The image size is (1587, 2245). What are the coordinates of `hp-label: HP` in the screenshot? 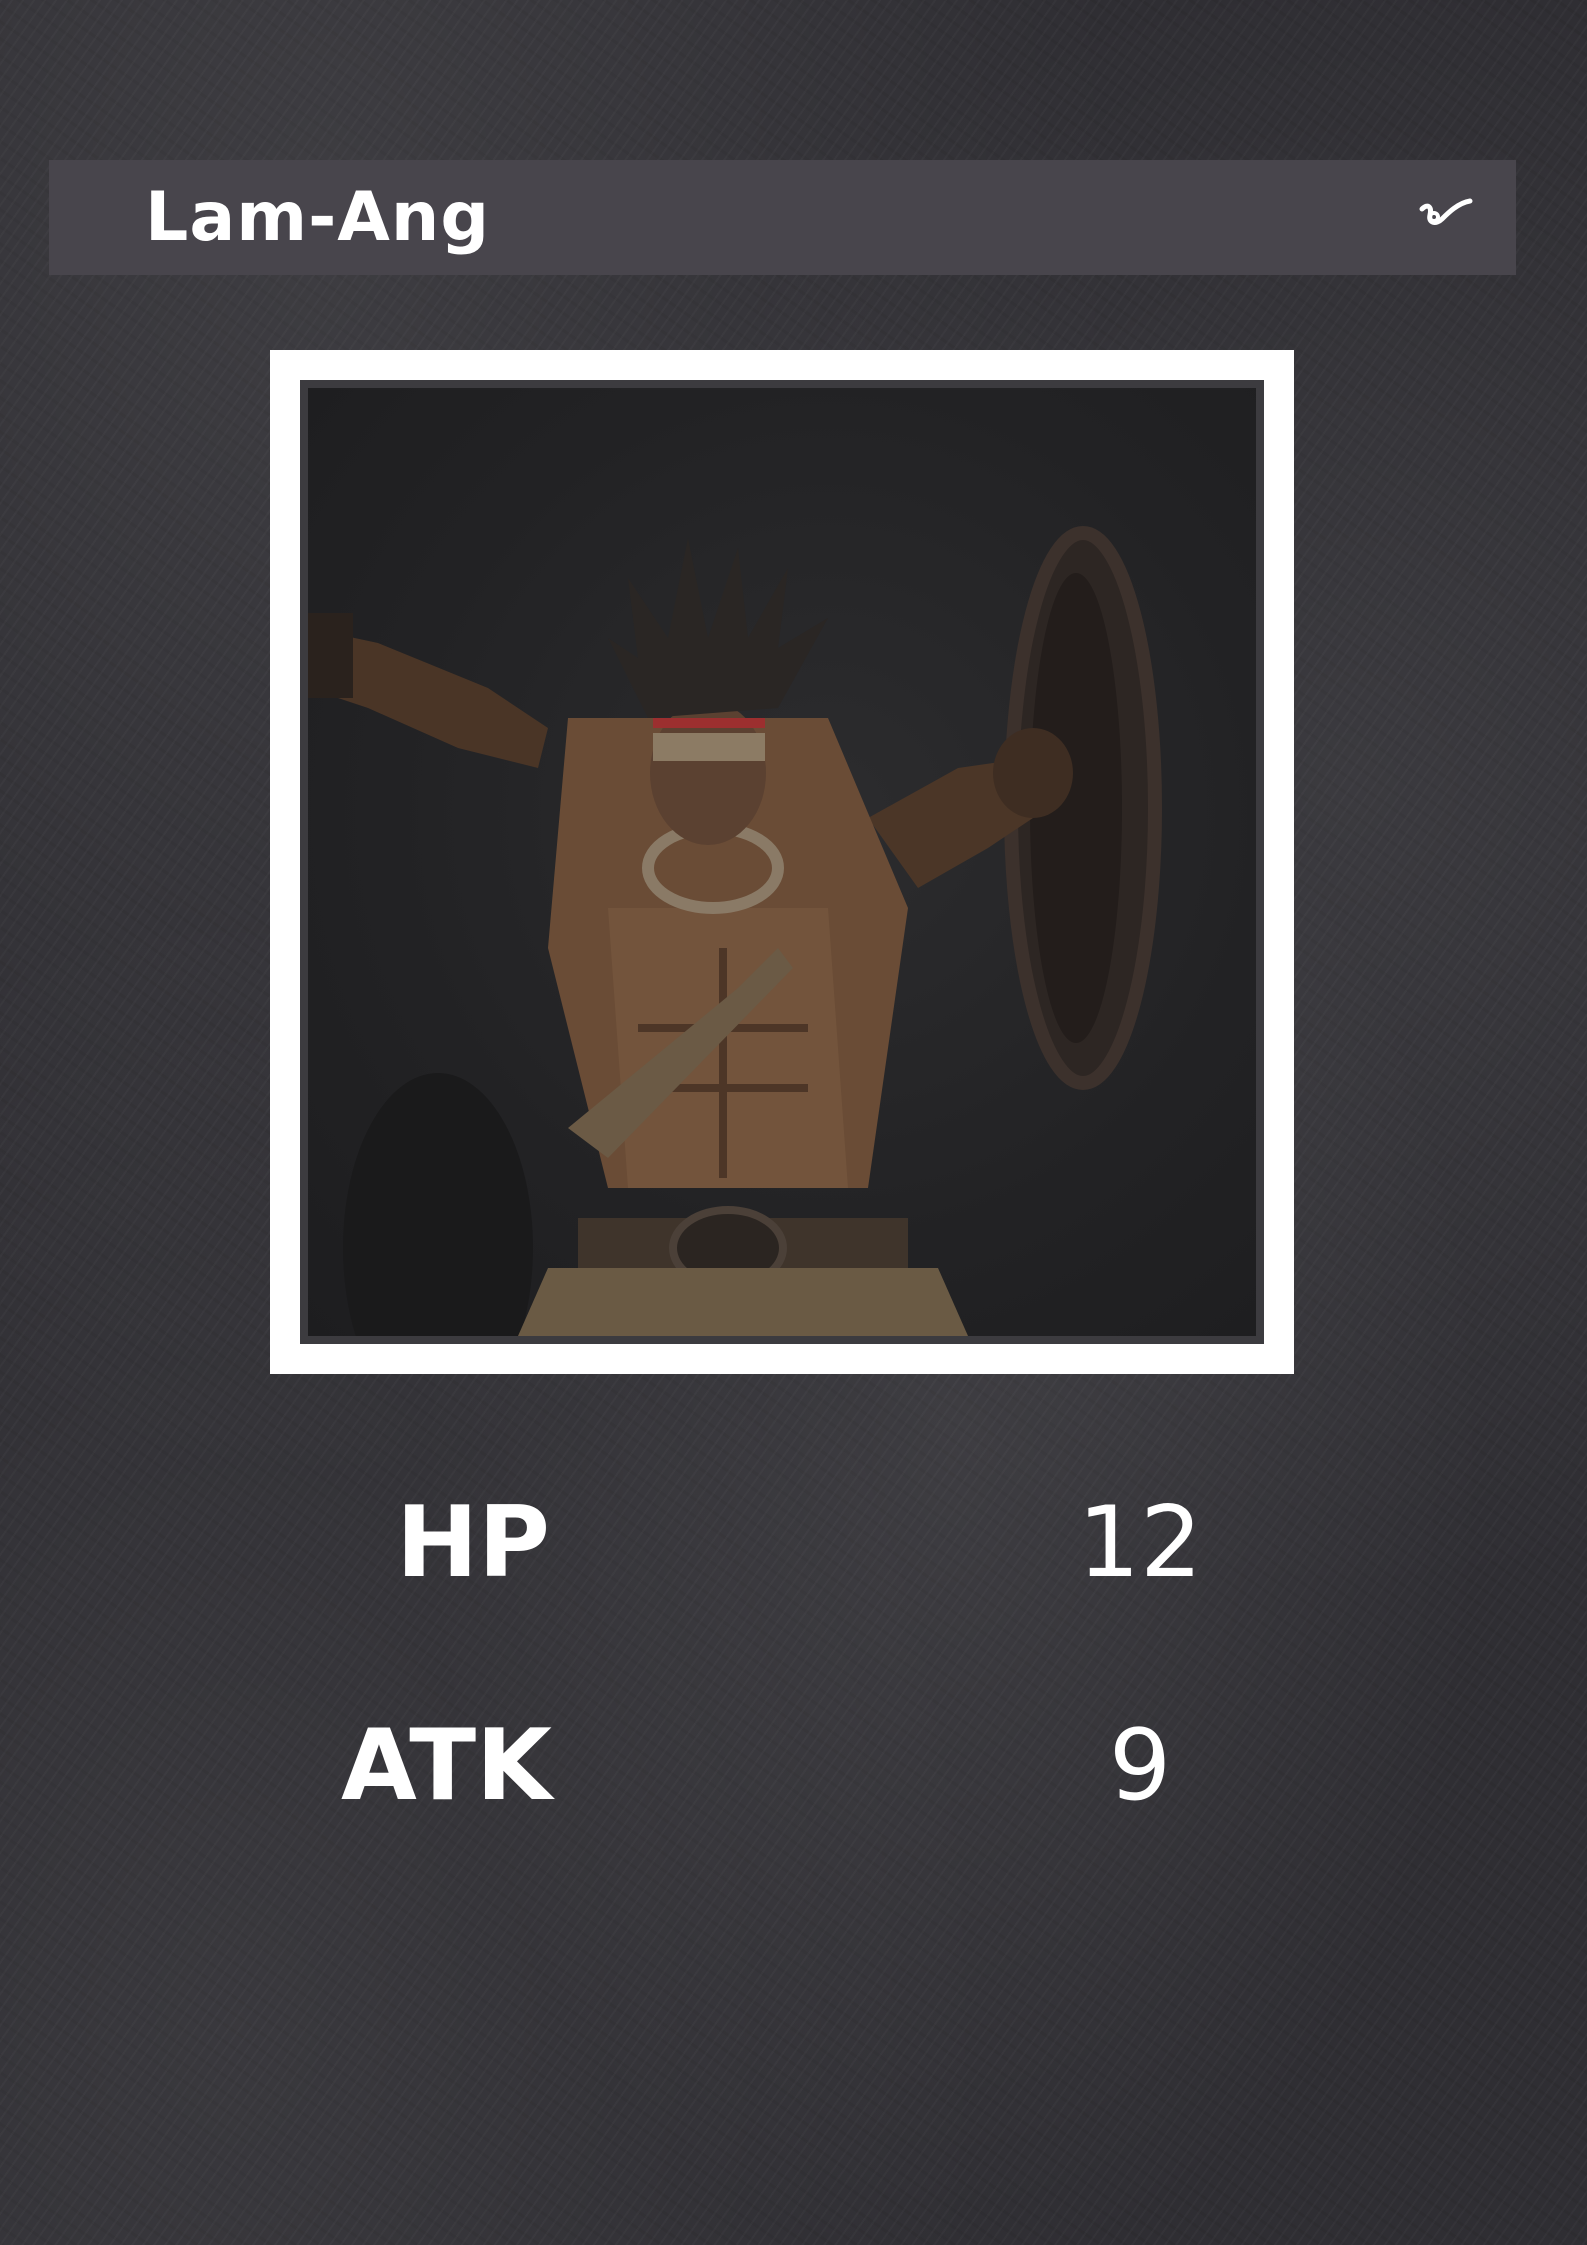 It's located at (473, 1543).